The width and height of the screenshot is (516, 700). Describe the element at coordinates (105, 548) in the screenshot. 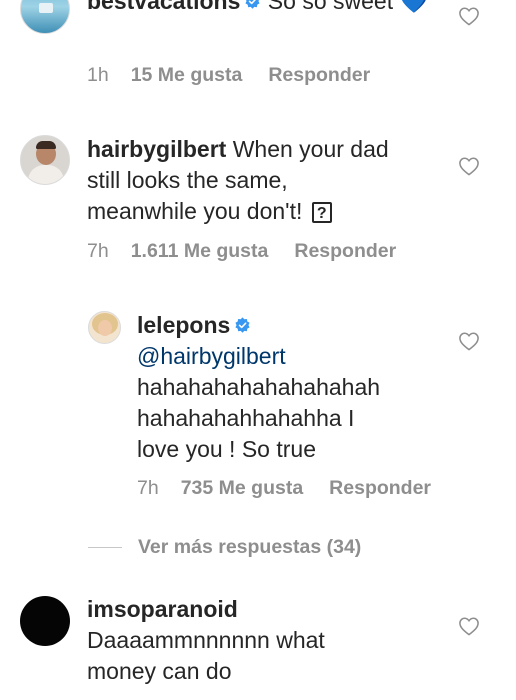

I see `divider-line` at that location.